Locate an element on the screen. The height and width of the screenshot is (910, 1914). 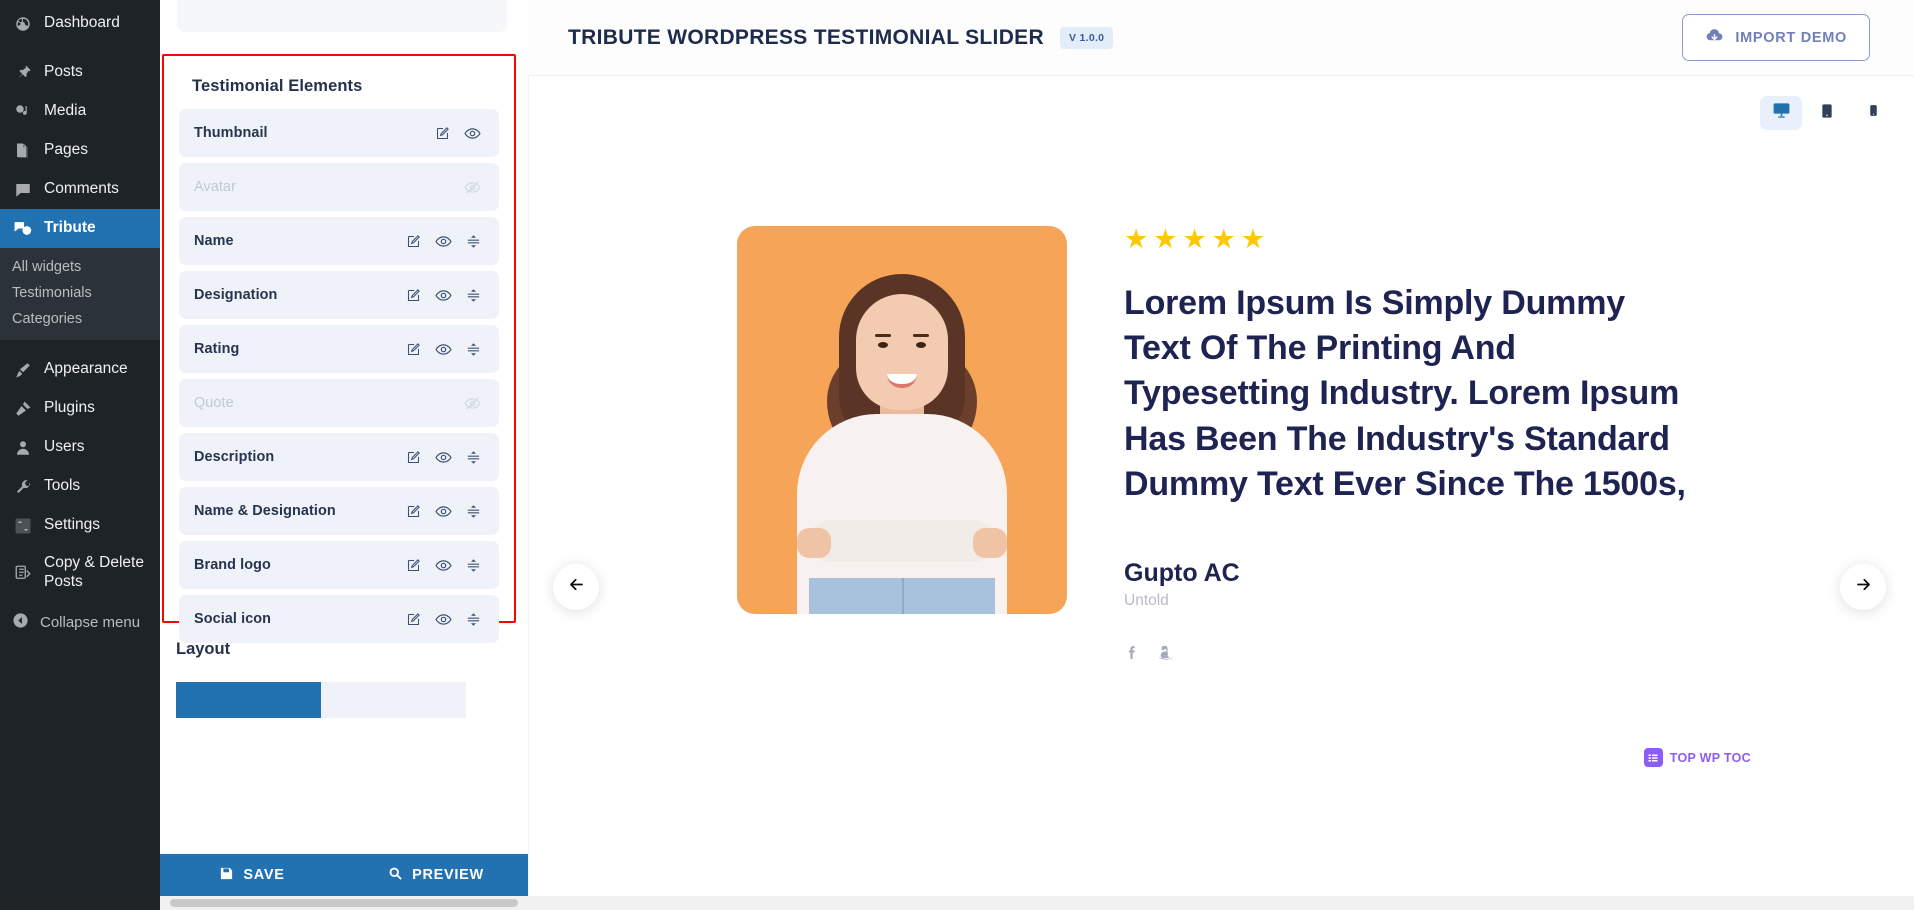
sidebar-item-pages: Pages is located at coordinates (80, 150).